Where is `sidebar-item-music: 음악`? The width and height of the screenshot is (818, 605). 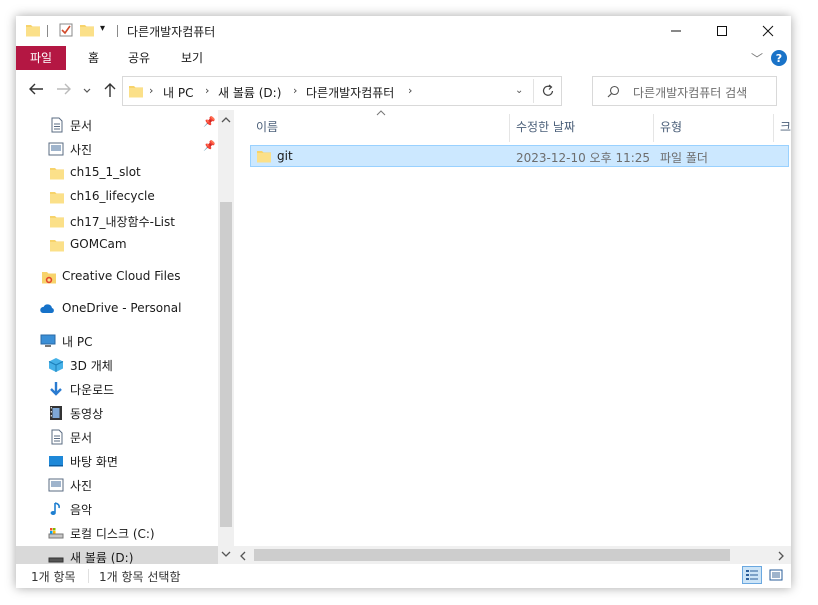
sidebar-item-music: 음악 is located at coordinates (116, 509).